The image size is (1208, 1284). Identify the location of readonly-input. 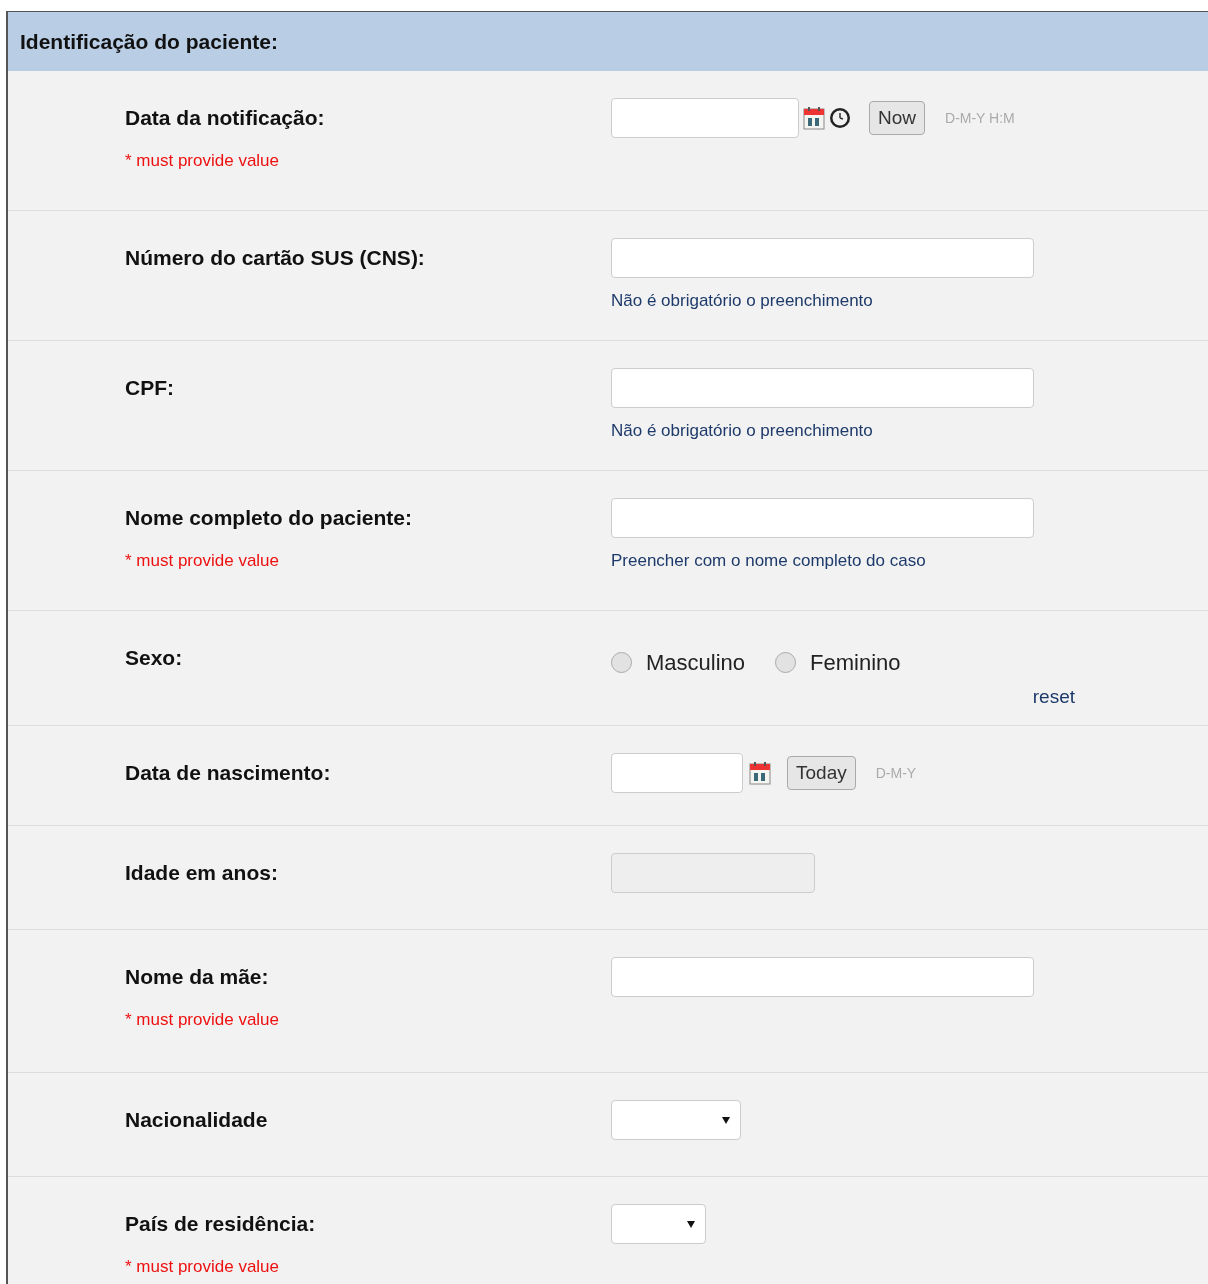
(713, 873).